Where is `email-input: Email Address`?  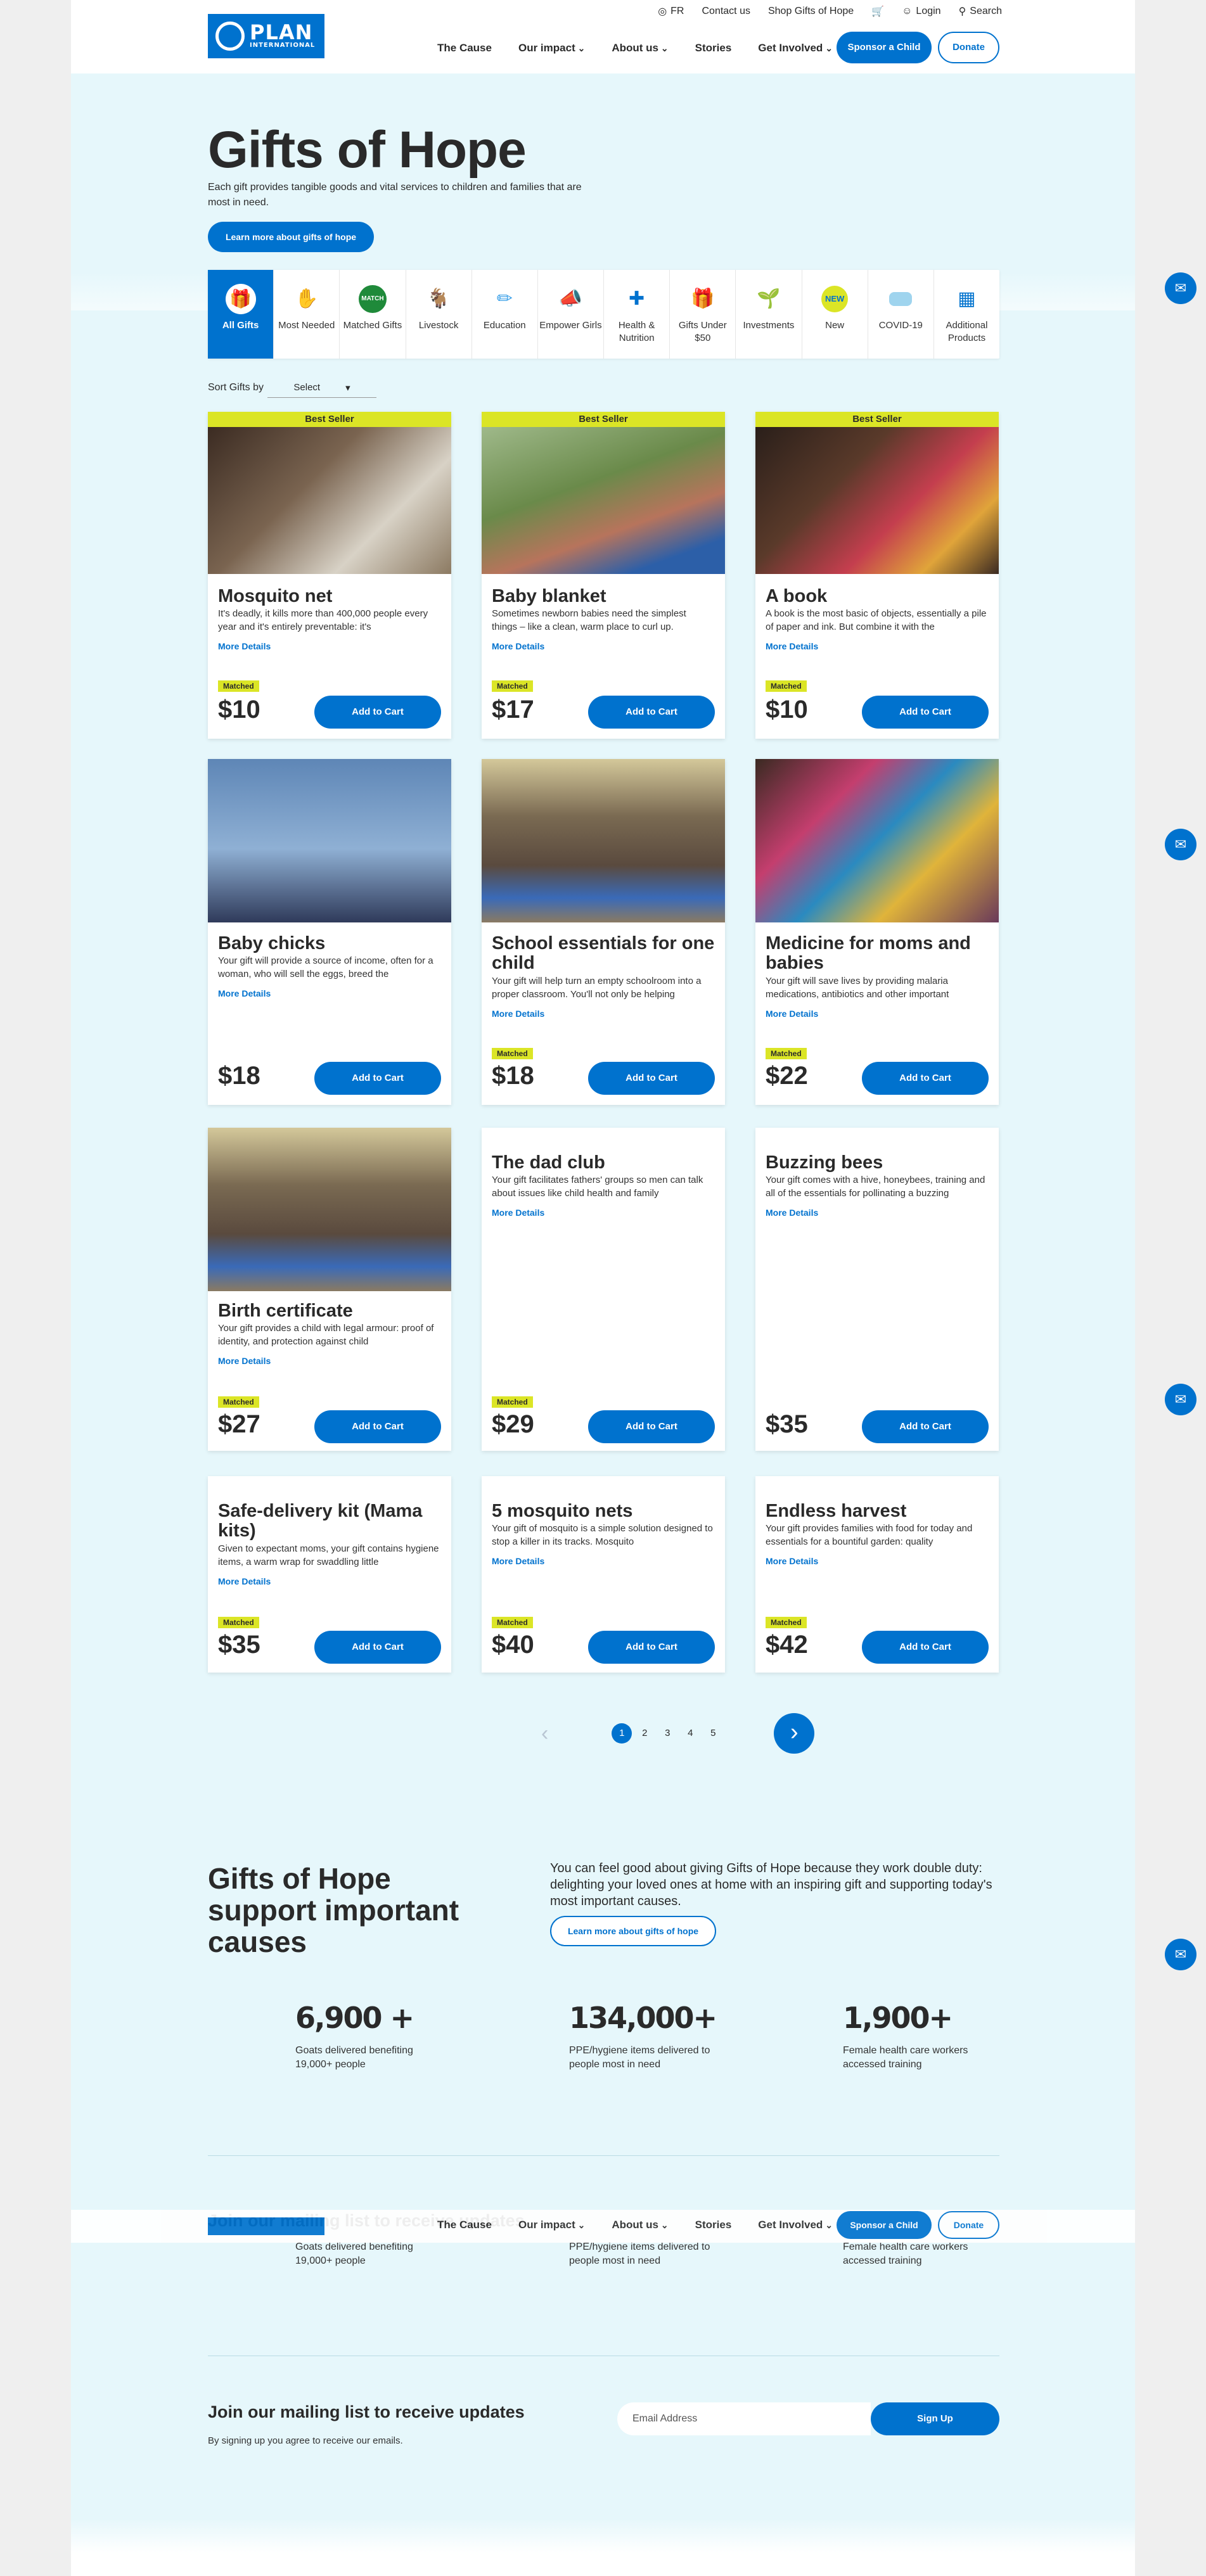 email-input: Email Address is located at coordinates (744, 2419).